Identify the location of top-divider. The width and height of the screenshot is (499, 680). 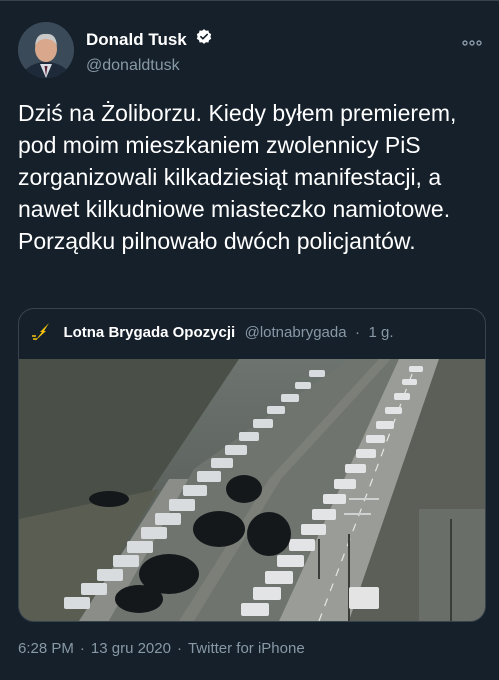
(249, 0).